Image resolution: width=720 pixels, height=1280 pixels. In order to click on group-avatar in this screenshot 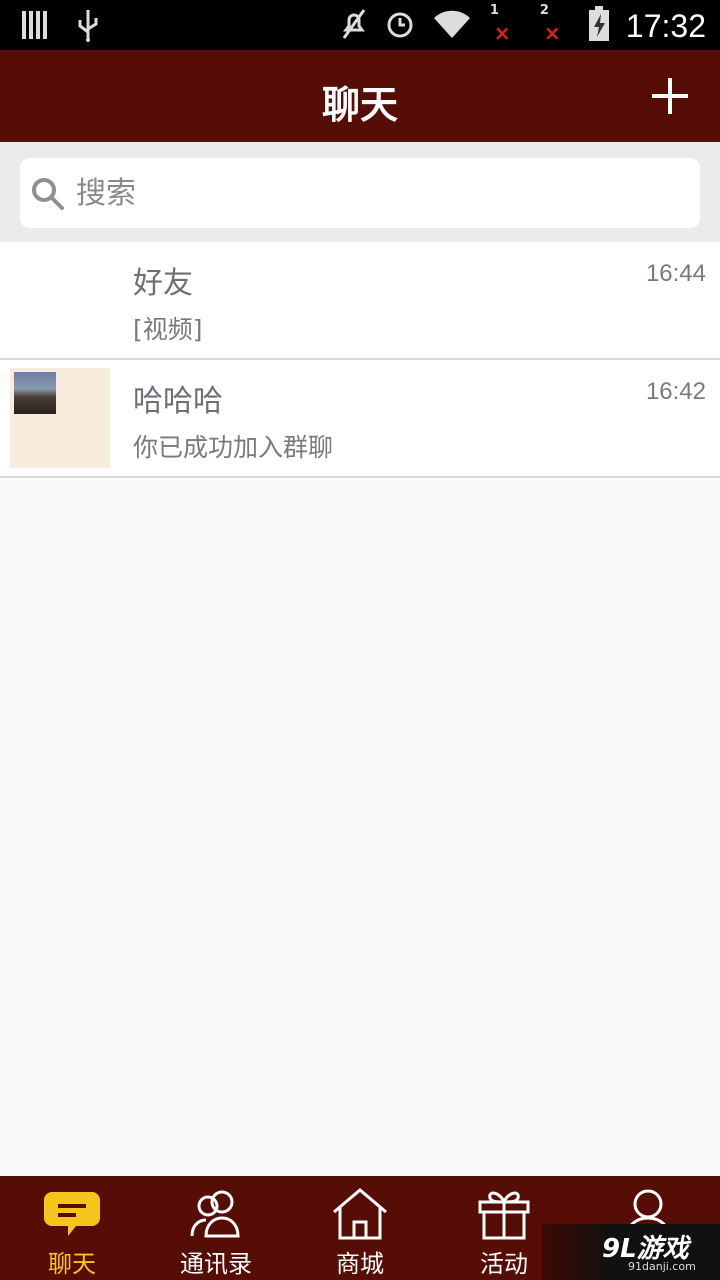, I will do `click(60, 418)`.